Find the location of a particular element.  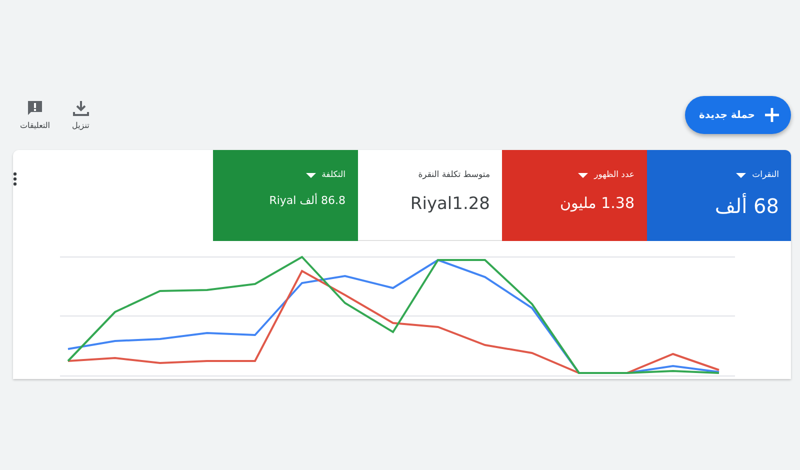

metric-label: متوسط تكلفة النقرة is located at coordinates (454, 175).